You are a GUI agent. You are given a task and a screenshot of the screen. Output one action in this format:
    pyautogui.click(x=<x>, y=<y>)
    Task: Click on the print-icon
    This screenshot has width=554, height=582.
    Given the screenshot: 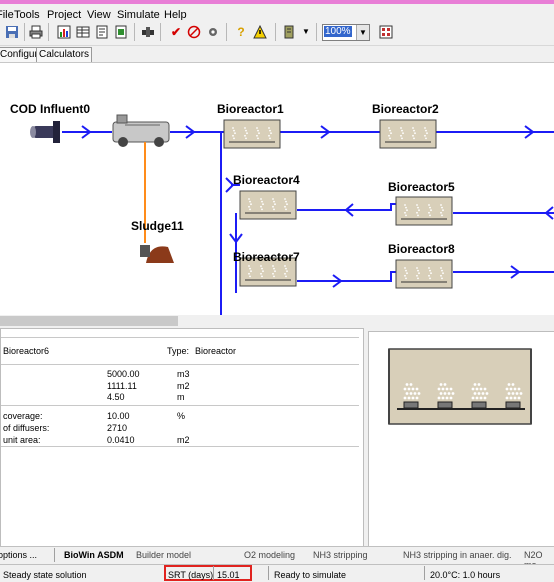 What is the action you would take?
    pyautogui.click(x=36, y=32)
    